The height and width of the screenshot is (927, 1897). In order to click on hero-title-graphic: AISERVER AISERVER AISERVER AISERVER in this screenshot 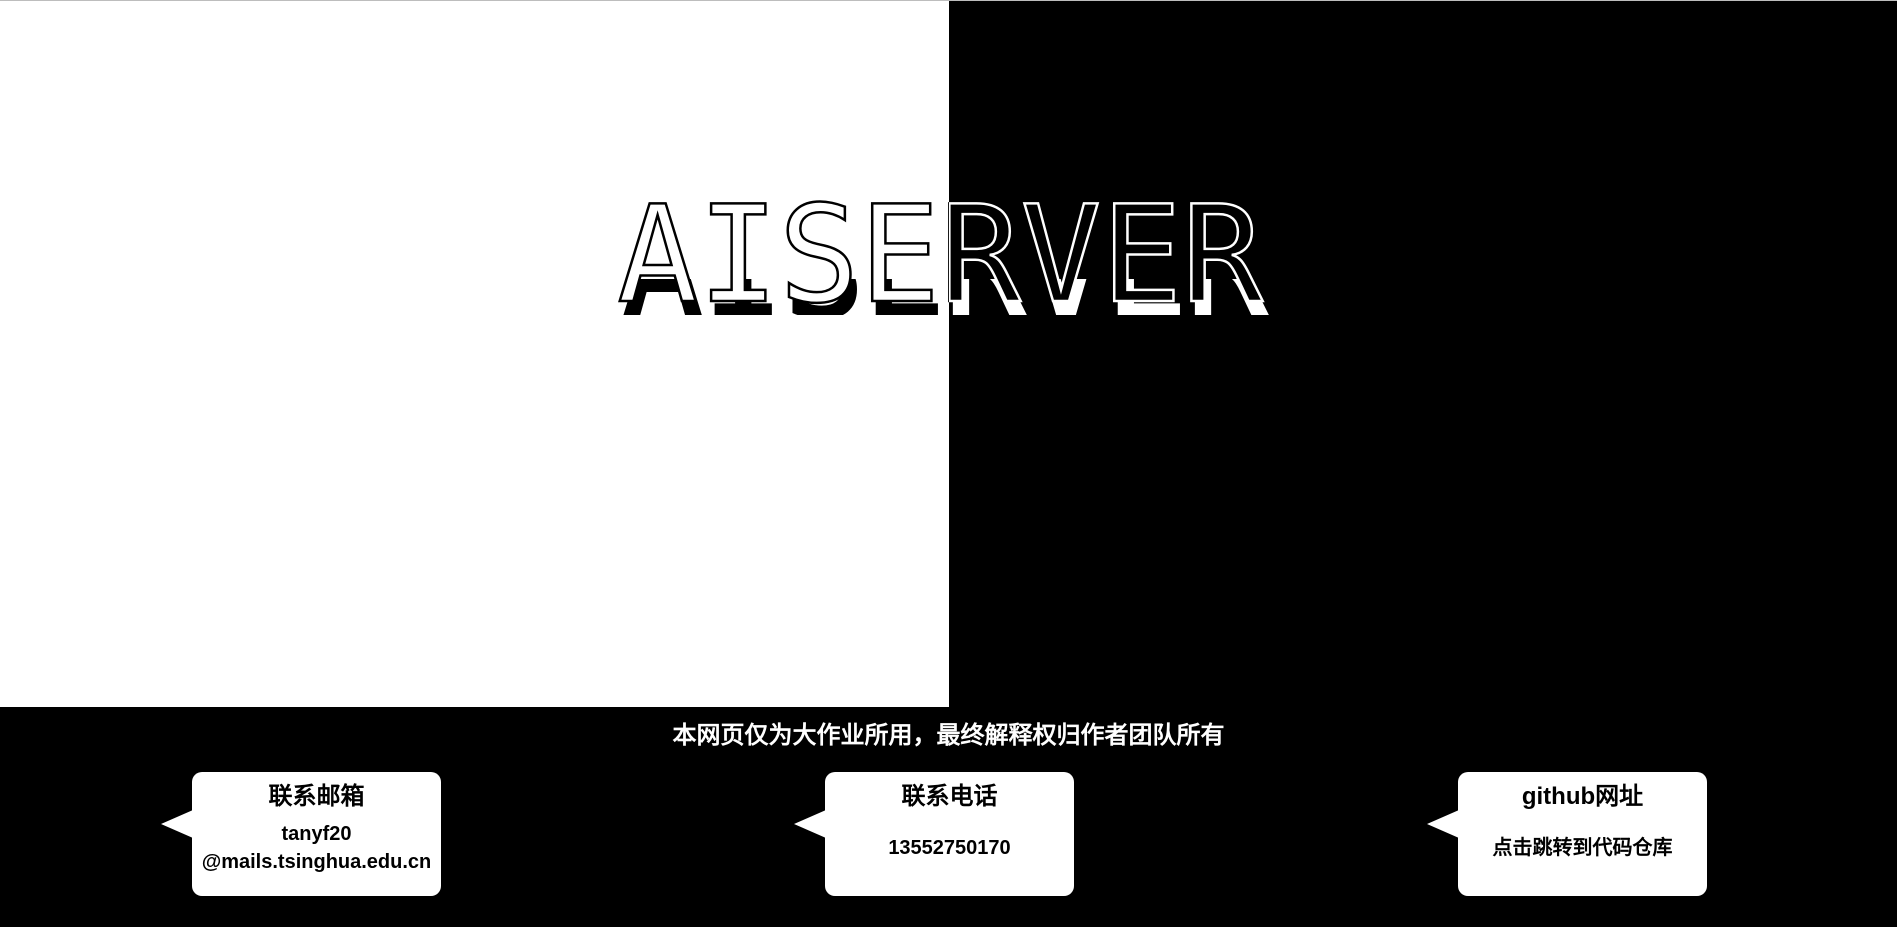, I will do `click(942, 255)`.